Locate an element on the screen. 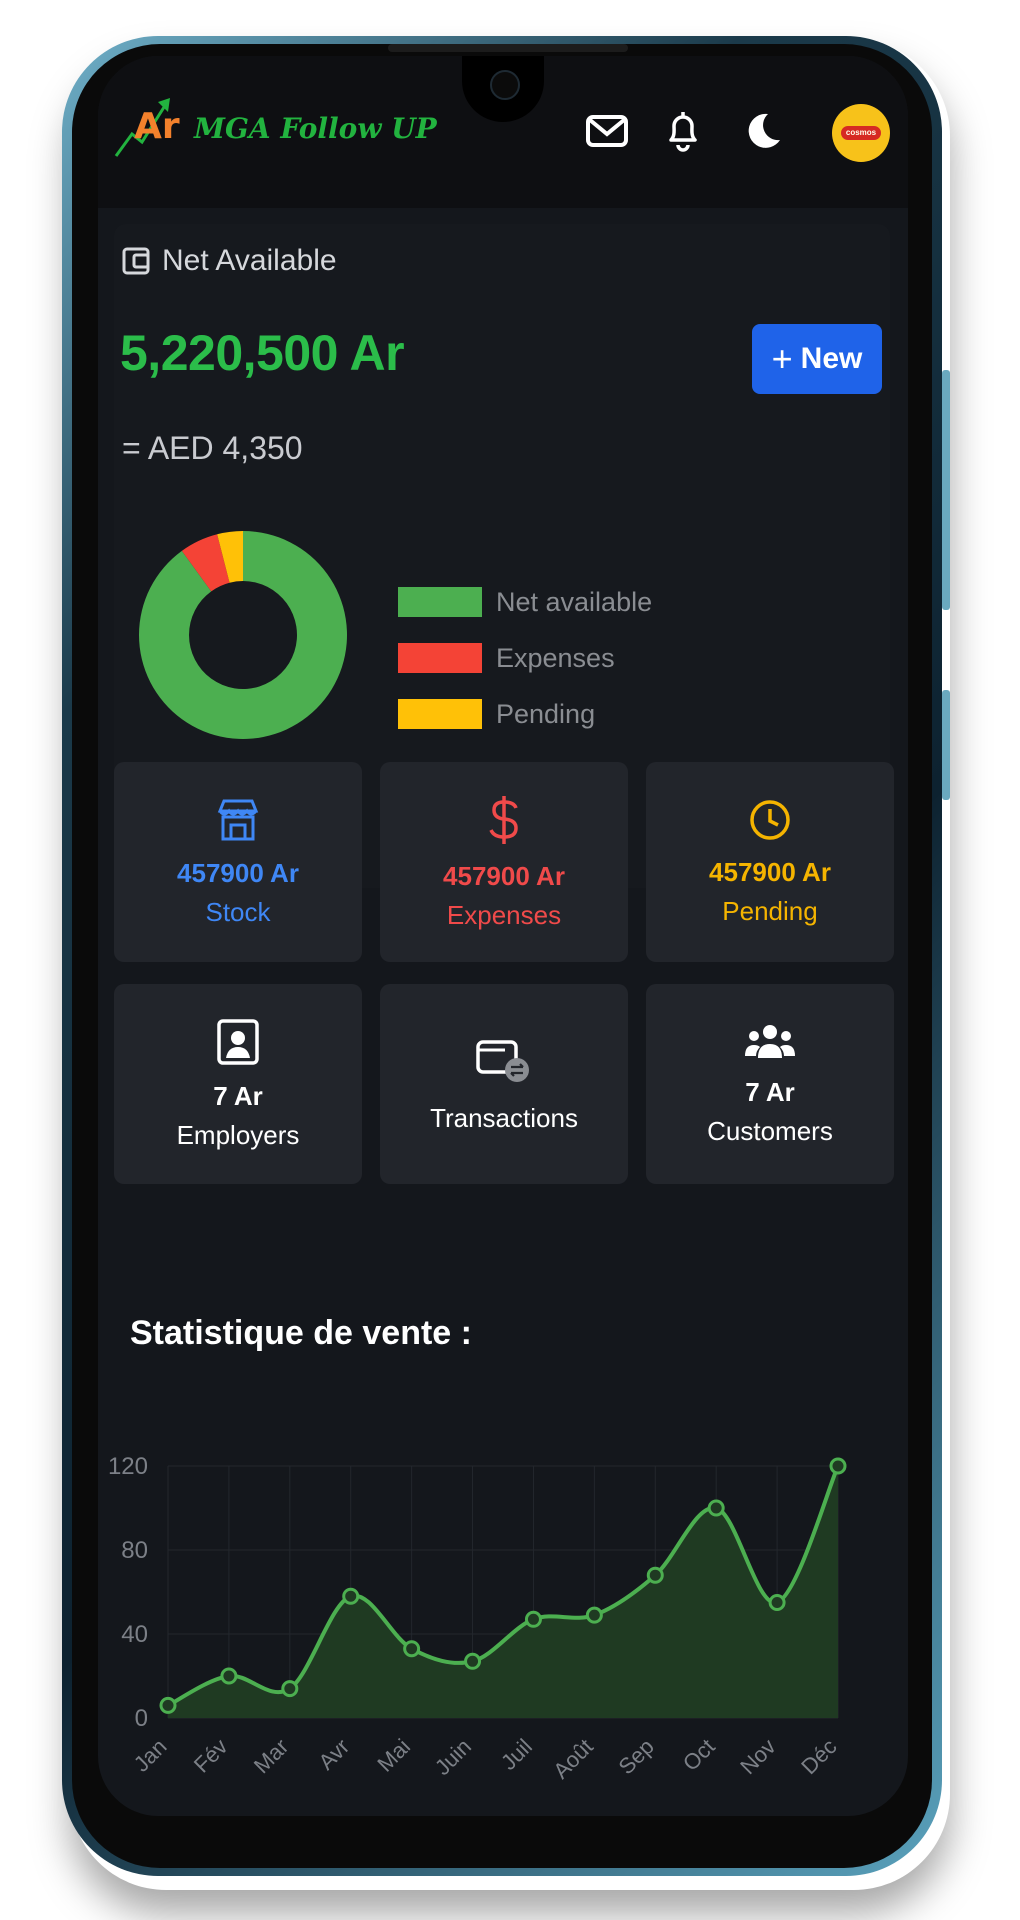  x-tick-label: Nov is located at coordinates (757, 1756).